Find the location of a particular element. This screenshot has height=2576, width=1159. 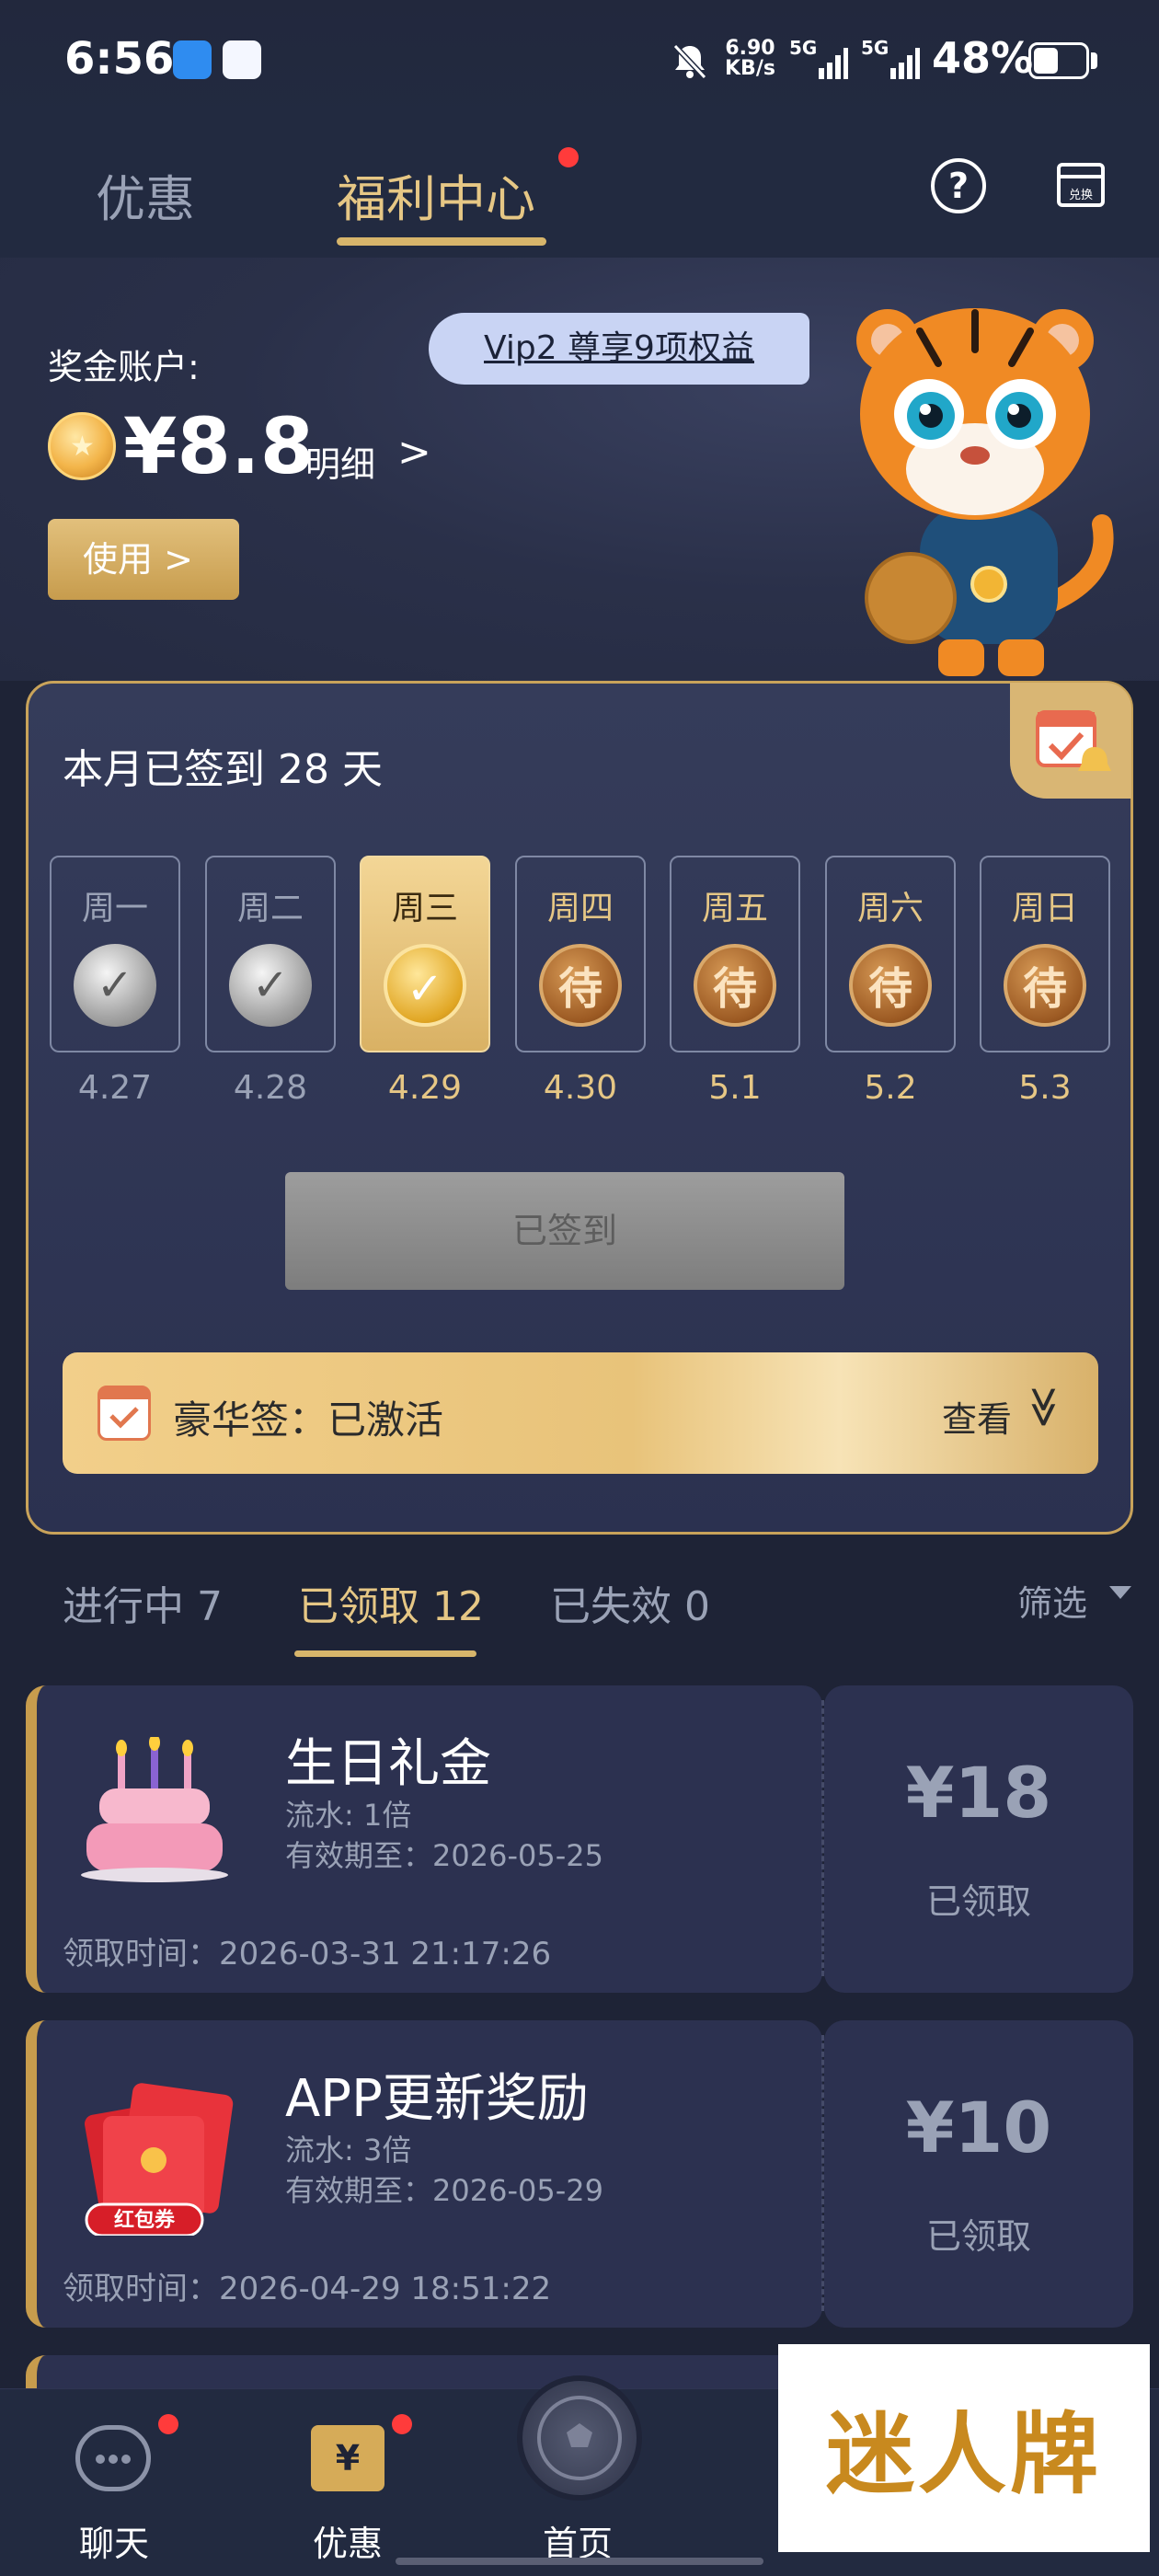

coin-star-icon: ★ is located at coordinates (82, 447).